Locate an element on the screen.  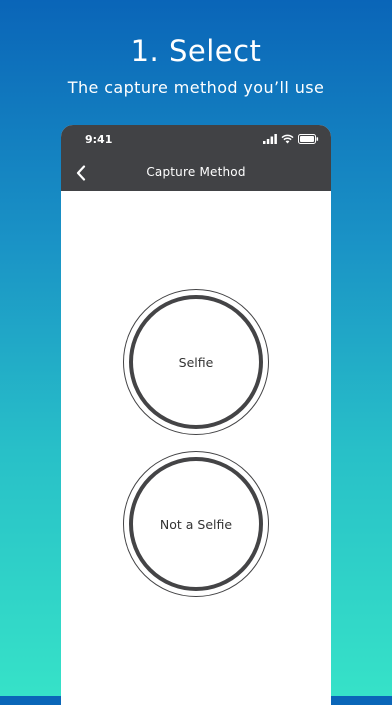
signal-icon is located at coordinates (270, 139).